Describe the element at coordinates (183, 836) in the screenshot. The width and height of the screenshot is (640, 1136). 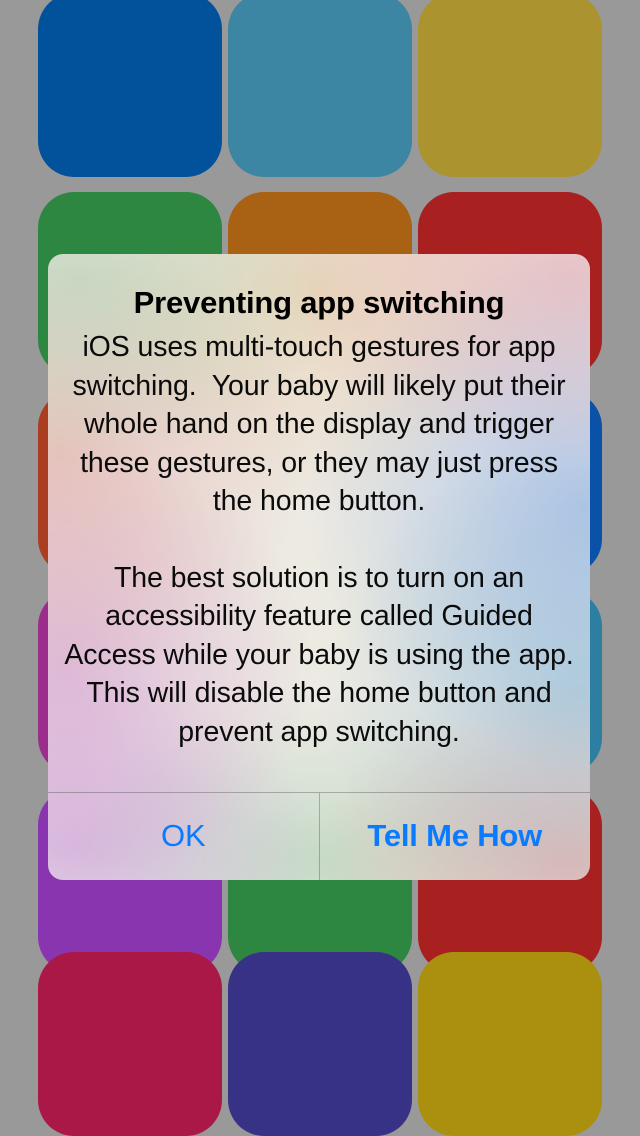
I see `ok-button: OK` at that location.